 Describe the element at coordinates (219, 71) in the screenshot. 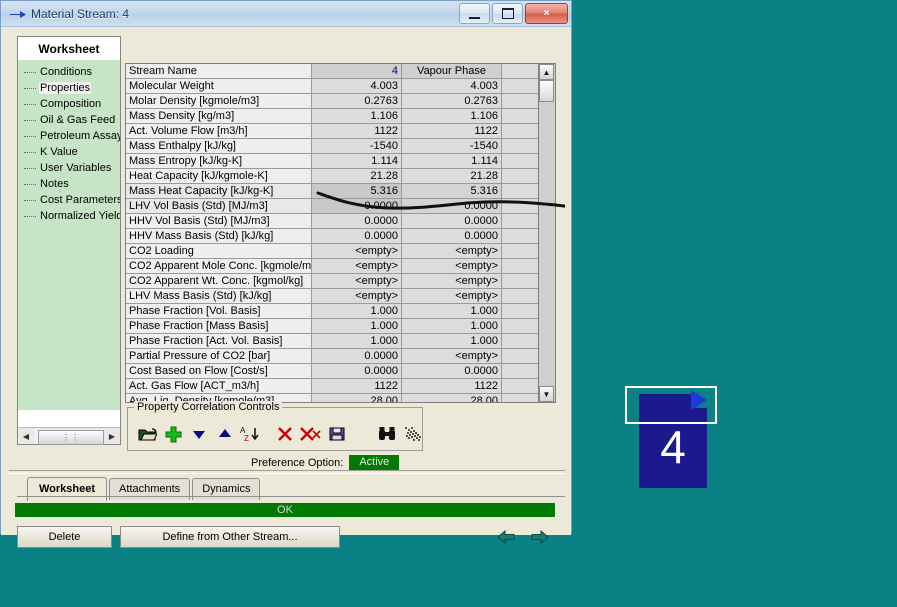

I see `column-header-stream-name: Stream Name` at that location.